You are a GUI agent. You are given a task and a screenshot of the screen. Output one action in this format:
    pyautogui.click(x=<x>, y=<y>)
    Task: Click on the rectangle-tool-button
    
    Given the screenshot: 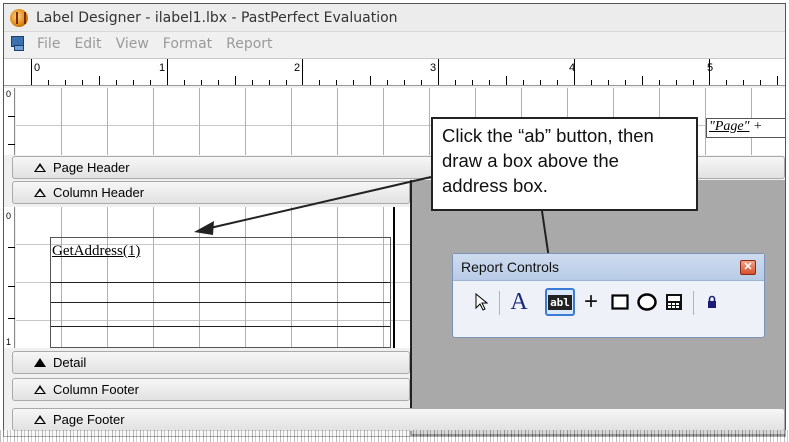 What is the action you would take?
    pyautogui.click(x=620, y=302)
    